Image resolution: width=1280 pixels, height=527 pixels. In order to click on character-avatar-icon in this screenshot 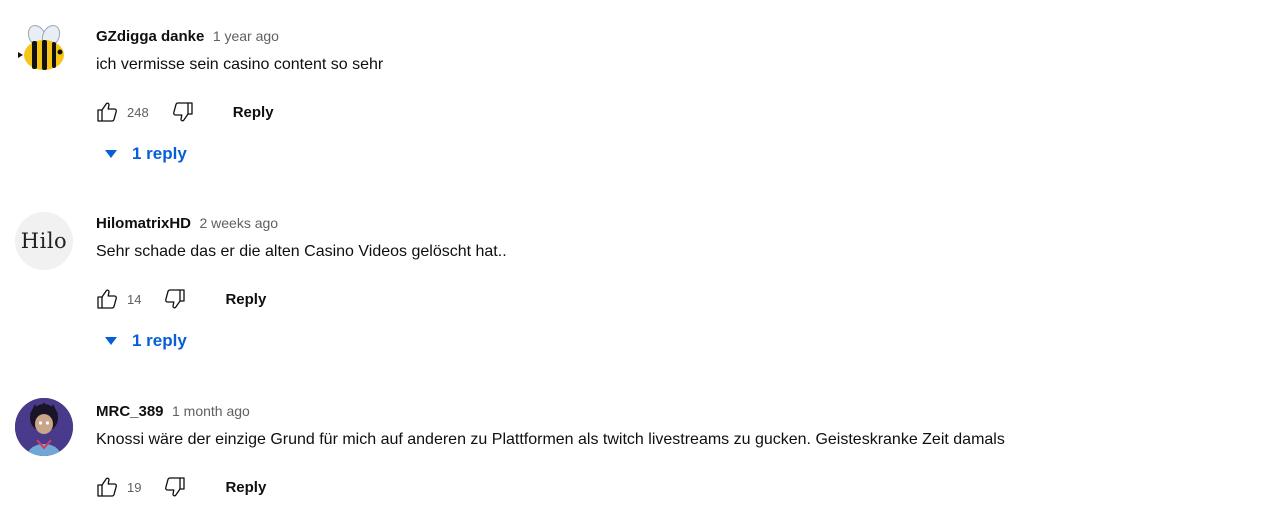, I will do `click(44, 427)`.